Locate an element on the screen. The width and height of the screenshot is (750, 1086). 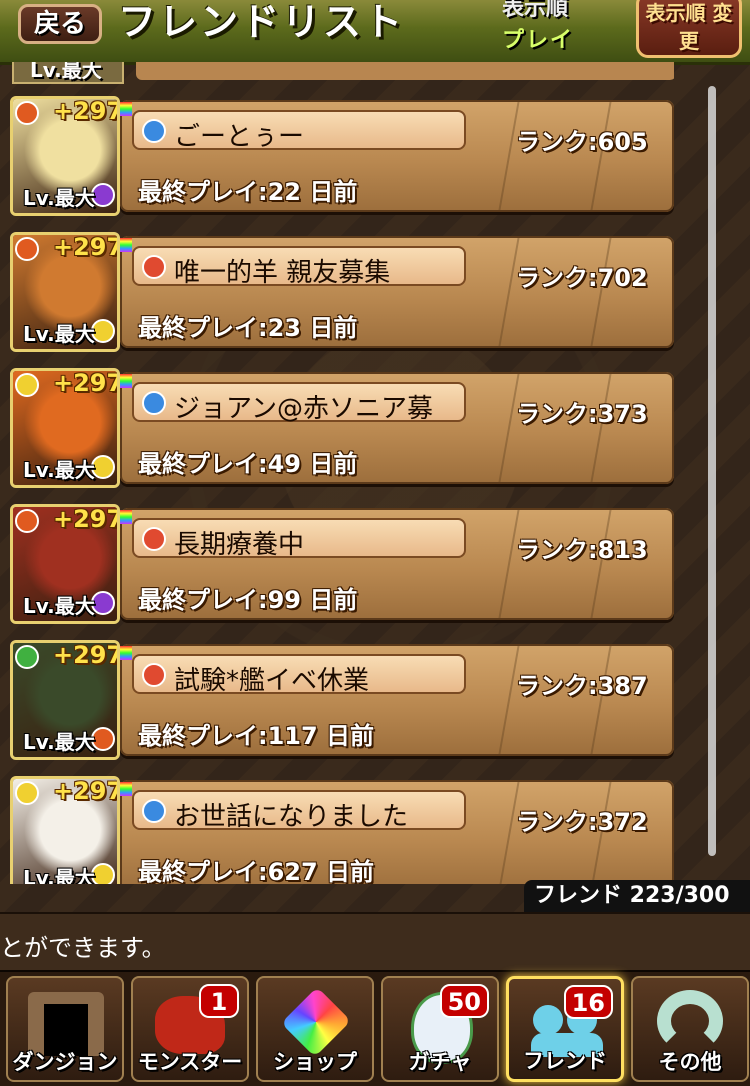
last-play: 最終プレイ:23 日前 is located at coordinates (248, 328).